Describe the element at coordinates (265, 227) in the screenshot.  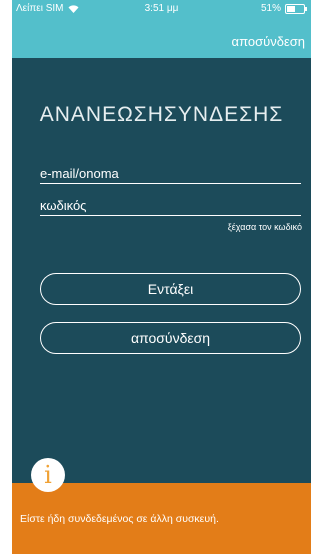
I see `forgot-password-link: ξέχασα τον κωδικό` at that location.